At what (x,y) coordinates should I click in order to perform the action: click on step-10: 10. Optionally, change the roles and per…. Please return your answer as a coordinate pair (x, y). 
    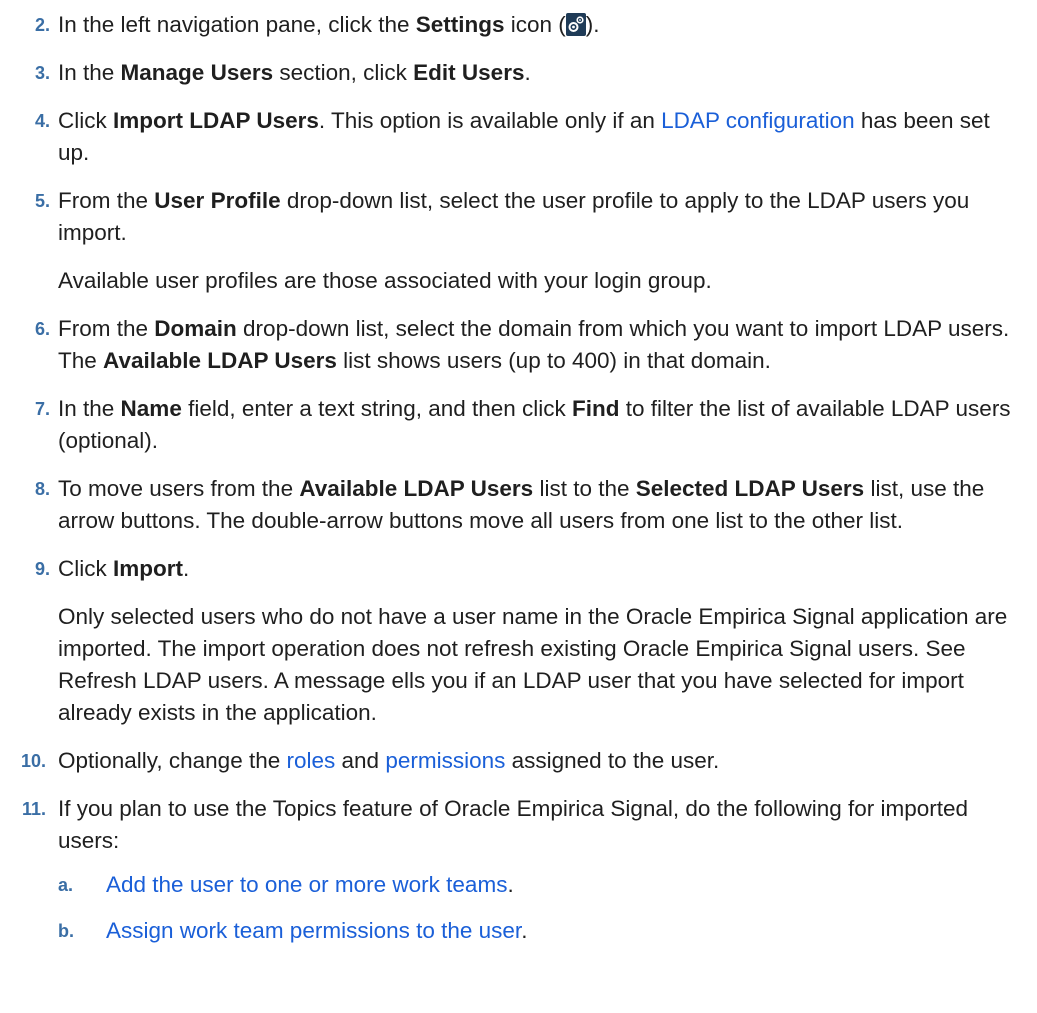
    Looking at the image, I should click on (518, 761).